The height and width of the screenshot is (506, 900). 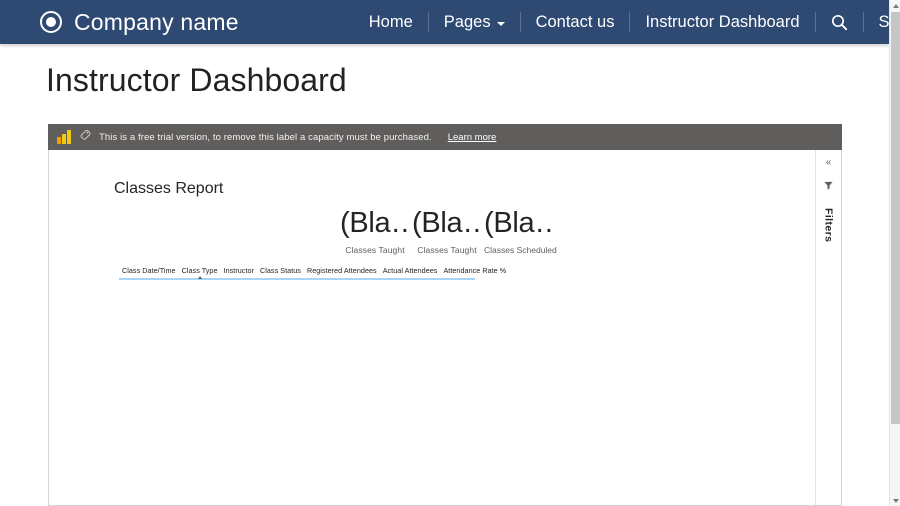 What do you see at coordinates (149, 270) in the screenshot?
I see `table-column-header-class-date-time: Class Date/Time` at bounding box center [149, 270].